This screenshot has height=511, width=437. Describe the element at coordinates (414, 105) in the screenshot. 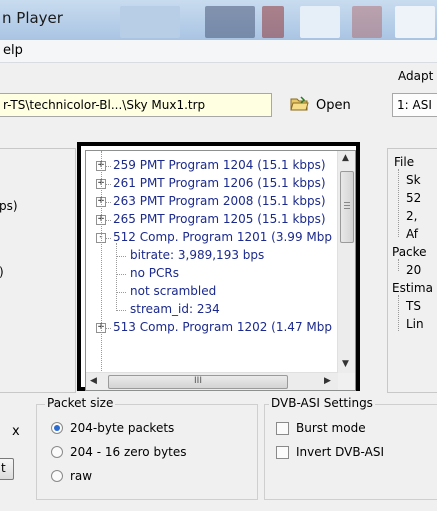

I see `adapter-select: 1: ASI` at that location.